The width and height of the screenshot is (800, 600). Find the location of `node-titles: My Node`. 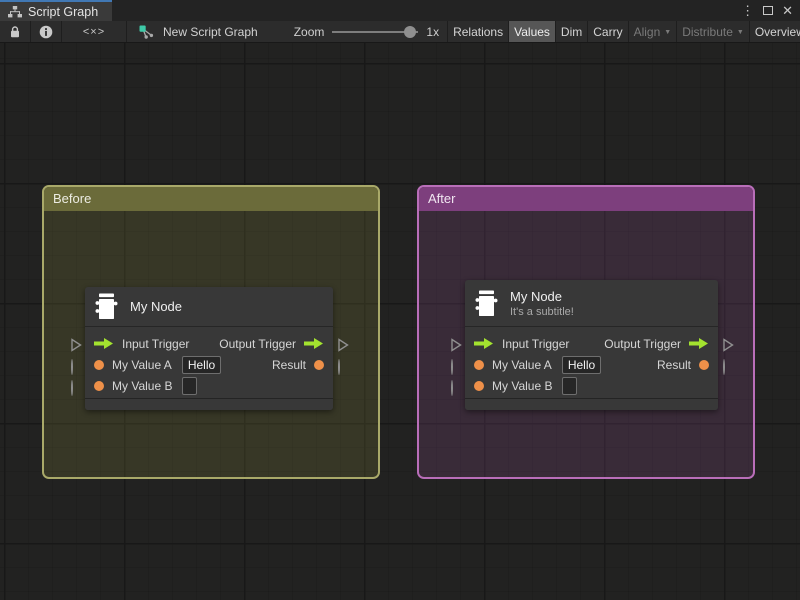

node-titles: My Node is located at coordinates (156, 306).